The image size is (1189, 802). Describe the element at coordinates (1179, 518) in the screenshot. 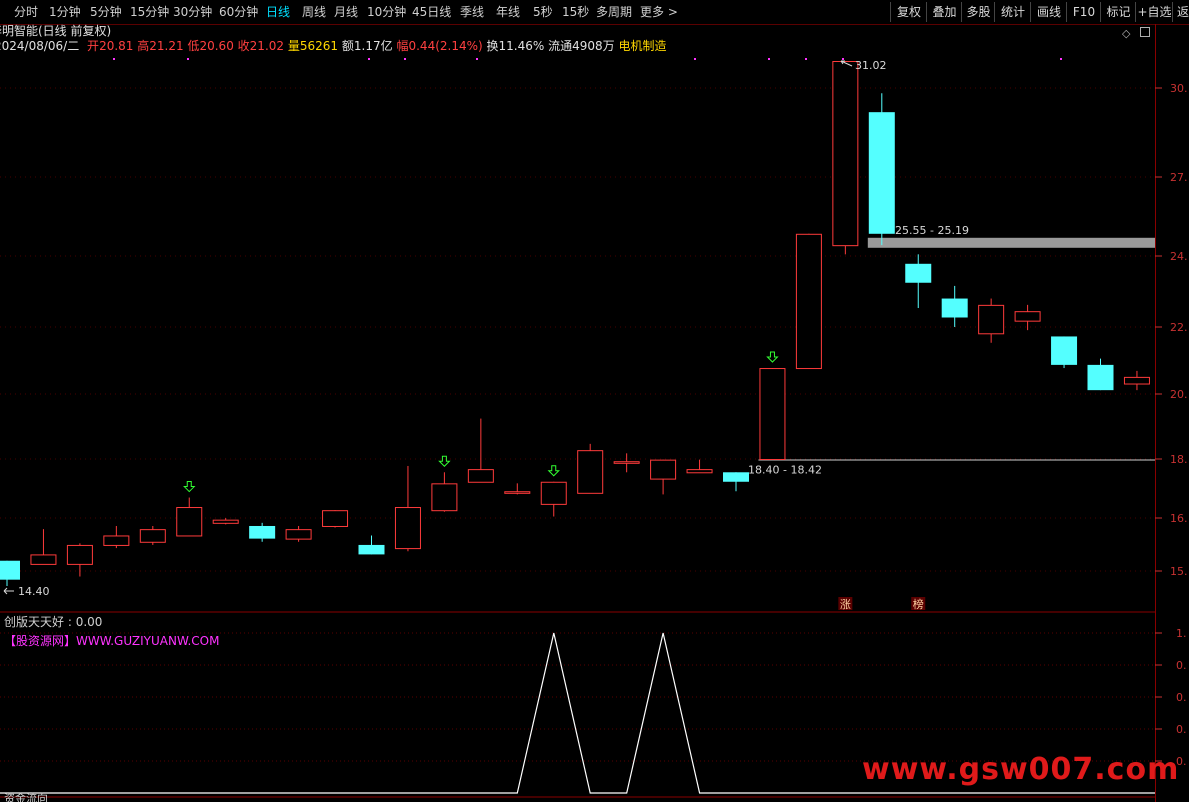

I see `price-tick-label: 16.` at that location.